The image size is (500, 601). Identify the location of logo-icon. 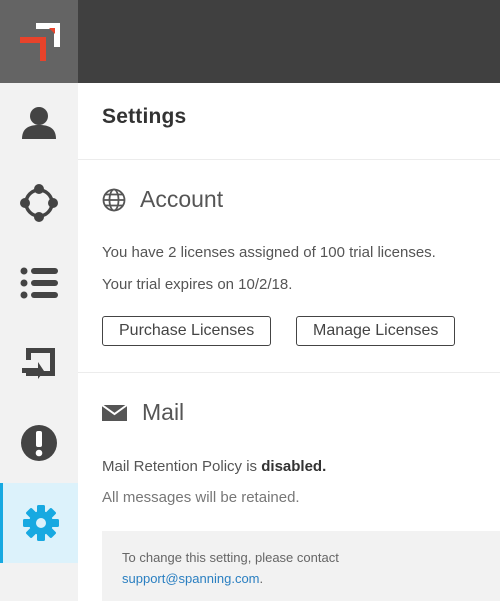
(40, 41).